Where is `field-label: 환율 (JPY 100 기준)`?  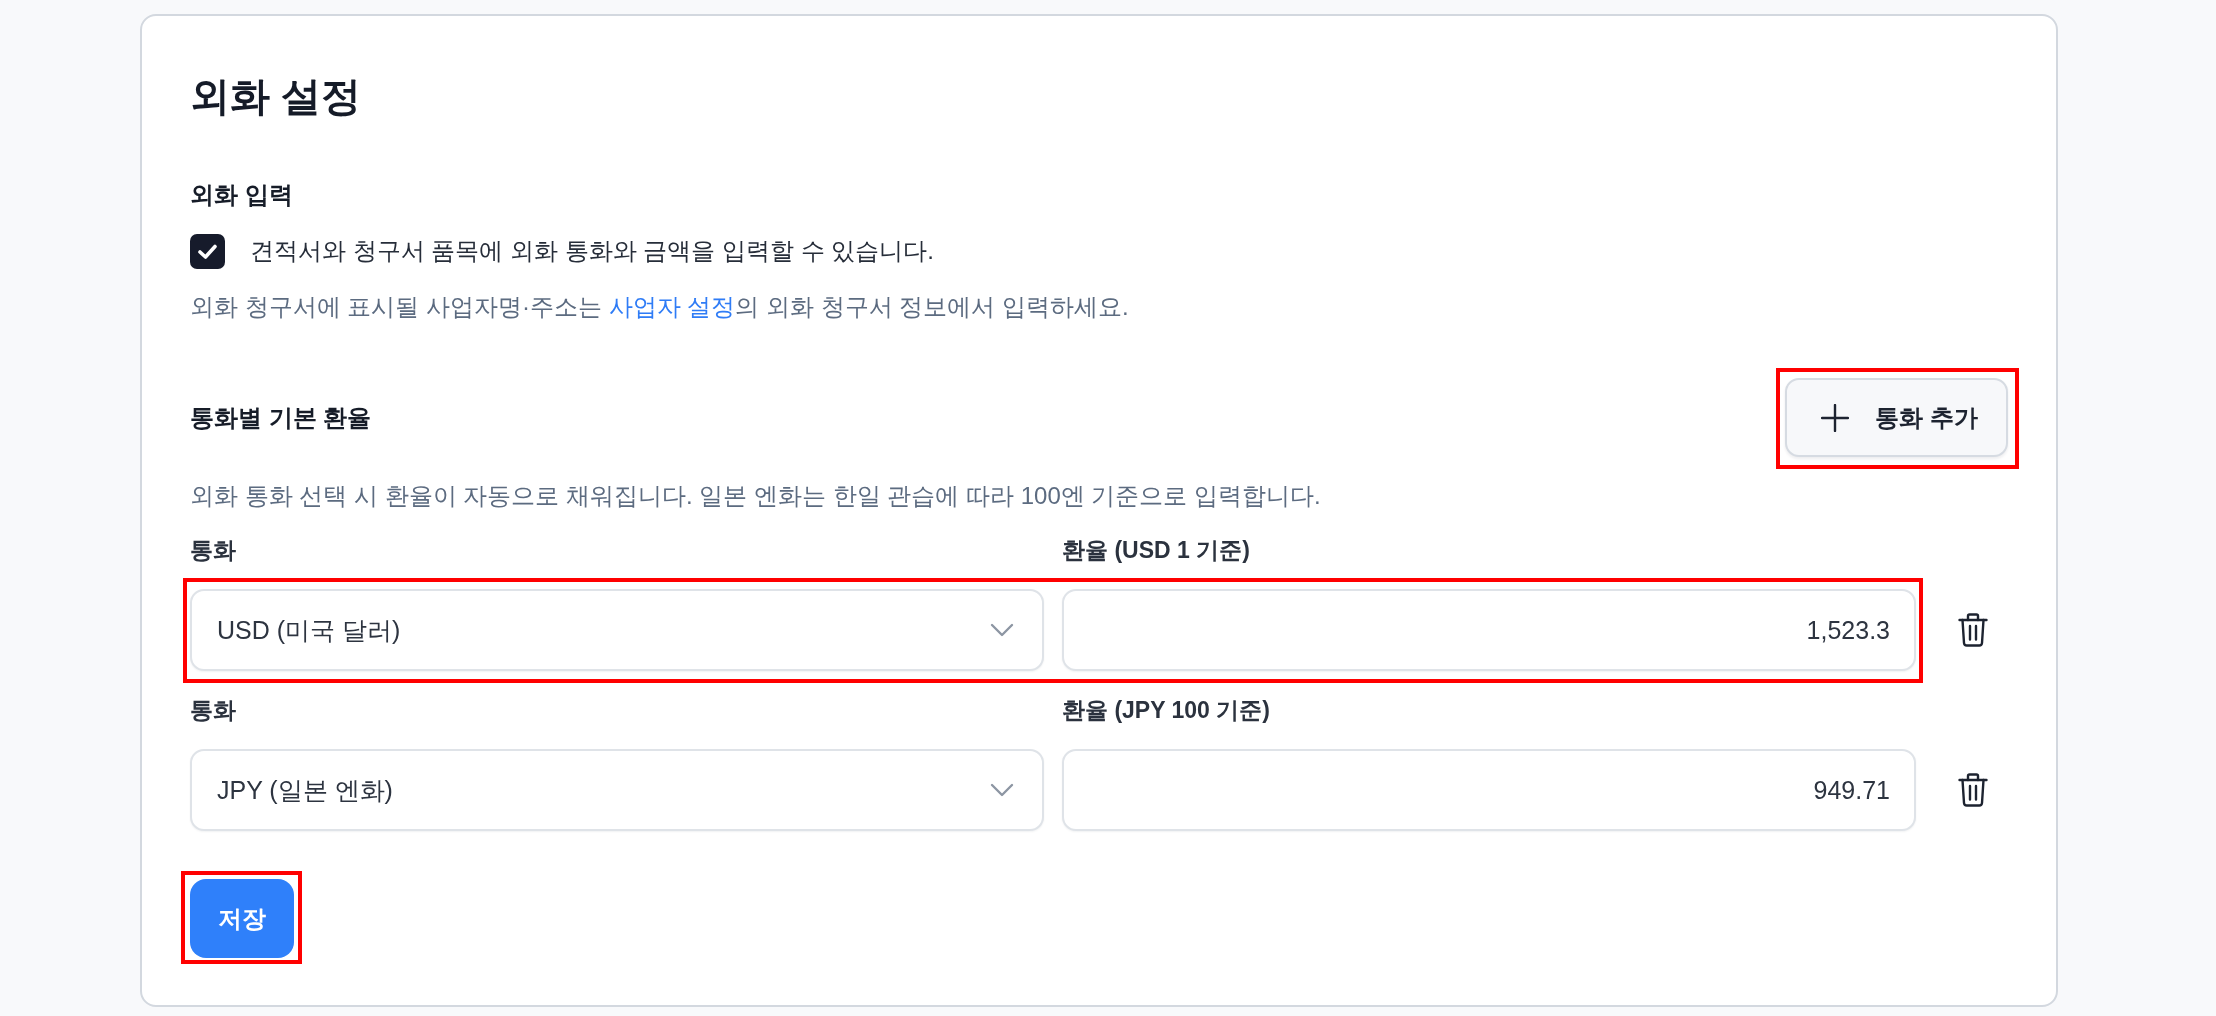
field-label: 환율 (JPY 100 기준) is located at coordinates (1166, 710).